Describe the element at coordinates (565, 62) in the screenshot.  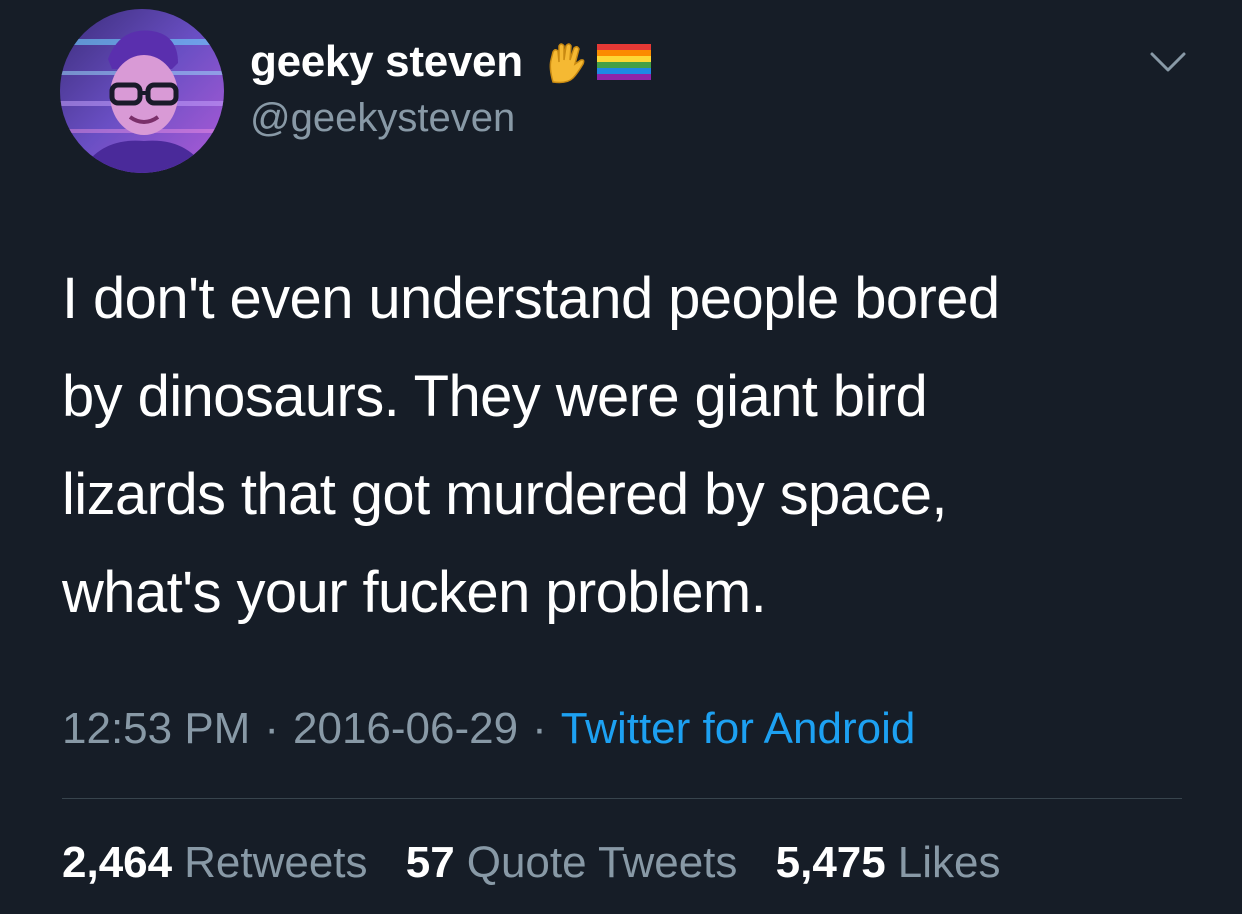
I see `vulcan-salute-emoji` at that location.